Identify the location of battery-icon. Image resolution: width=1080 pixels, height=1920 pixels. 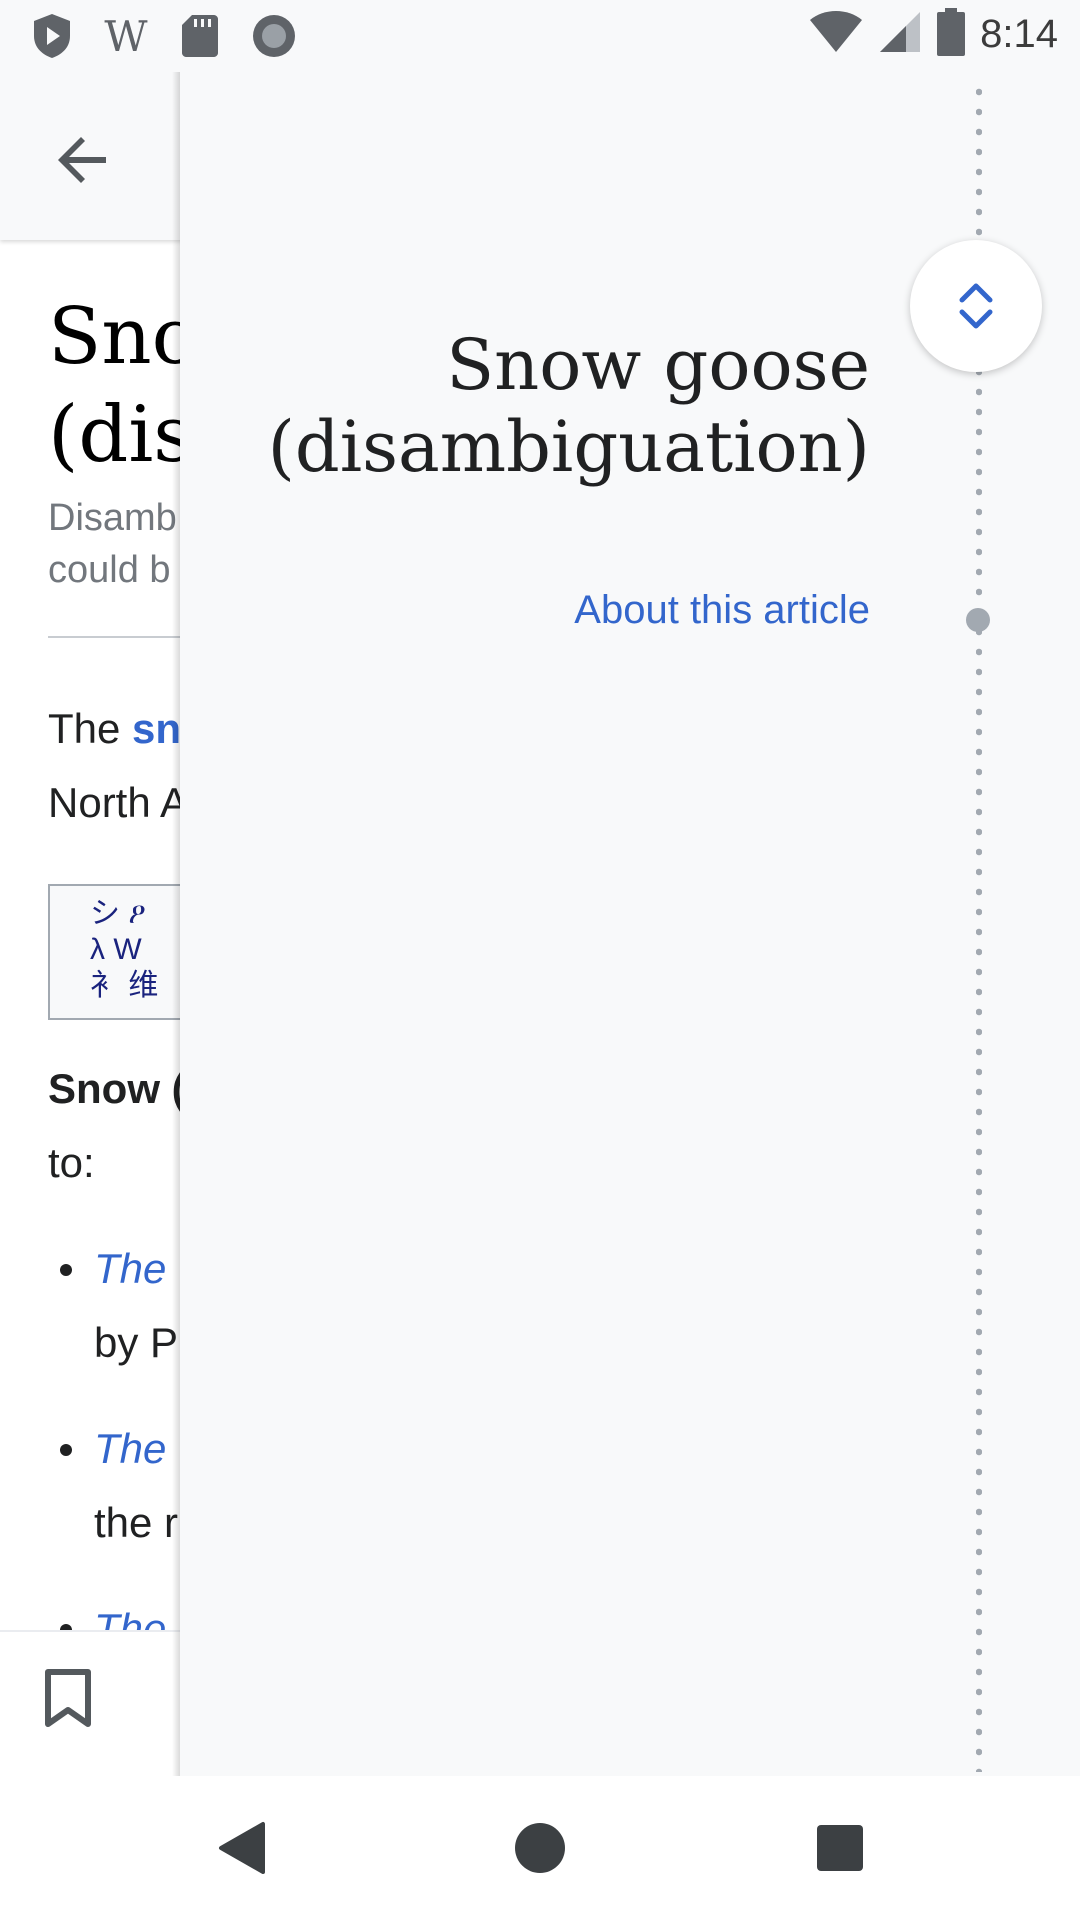
(951, 34).